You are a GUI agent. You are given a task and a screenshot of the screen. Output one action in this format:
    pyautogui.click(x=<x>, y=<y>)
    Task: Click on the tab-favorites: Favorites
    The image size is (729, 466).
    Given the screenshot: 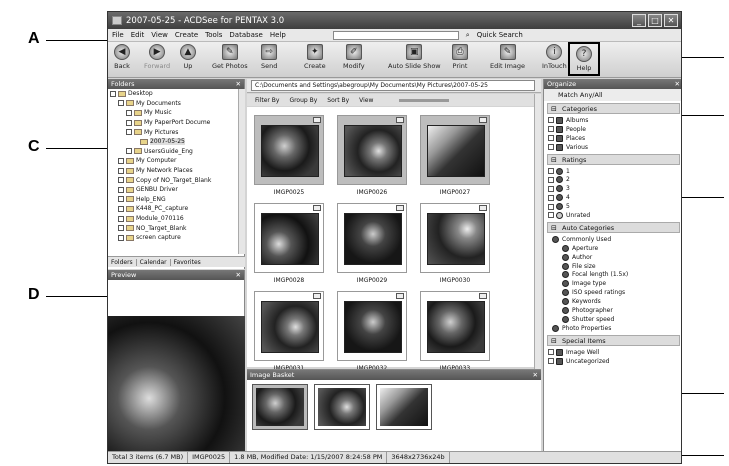 What is the action you would take?
    pyautogui.click(x=187, y=262)
    